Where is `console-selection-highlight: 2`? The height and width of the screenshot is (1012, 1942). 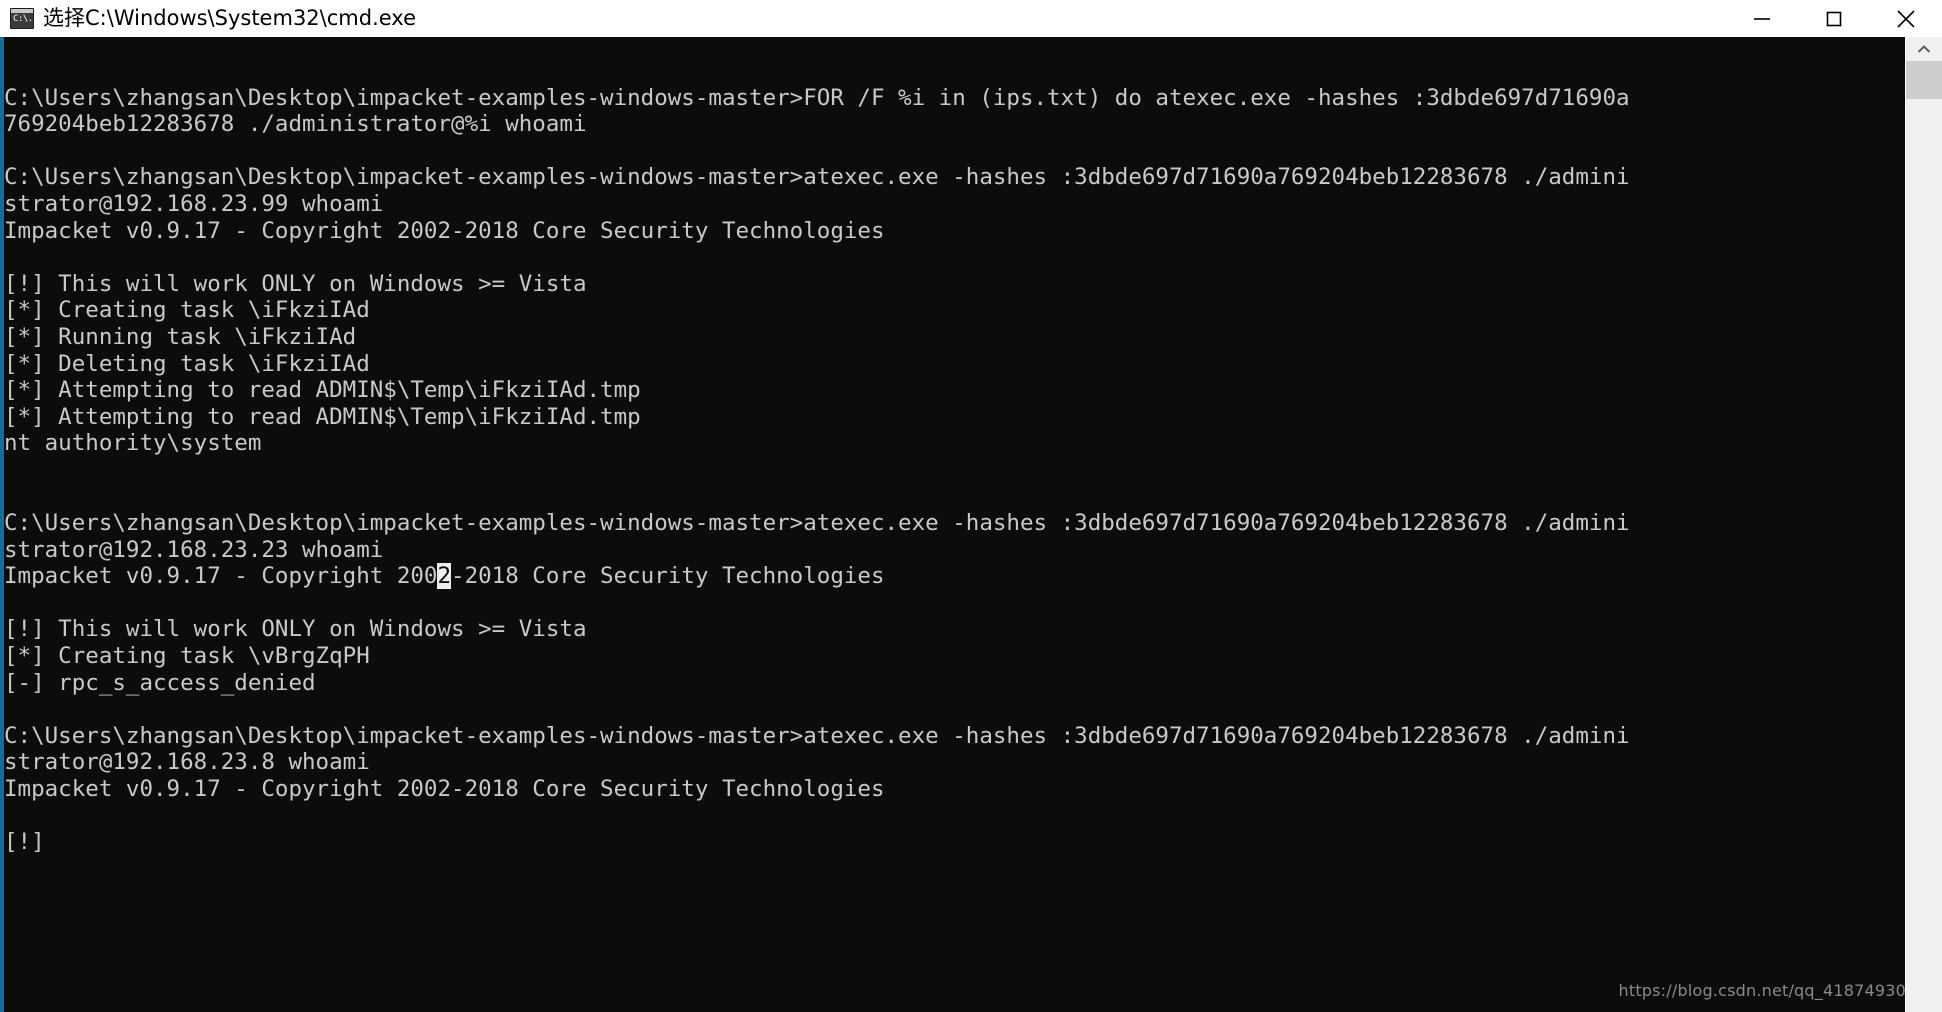 console-selection-highlight: 2 is located at coordinates (444, 576).